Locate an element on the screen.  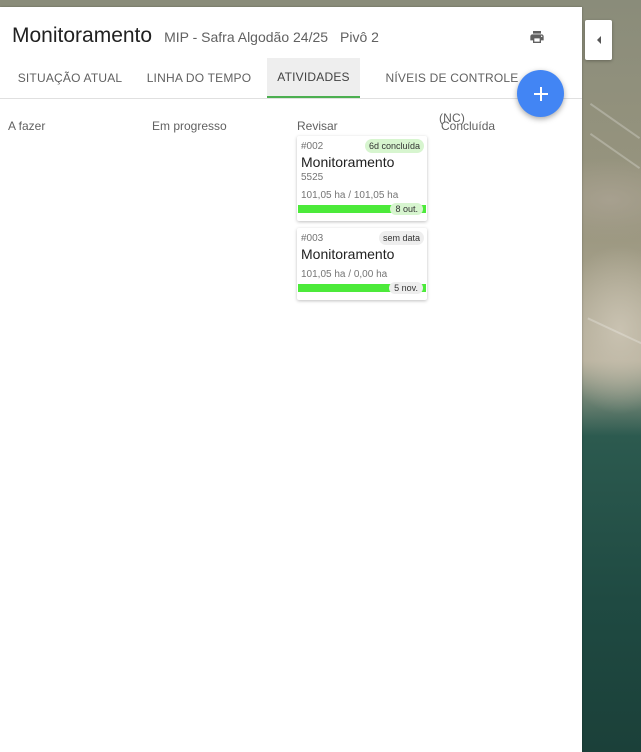
print-button is located at coordinates (537, 37).